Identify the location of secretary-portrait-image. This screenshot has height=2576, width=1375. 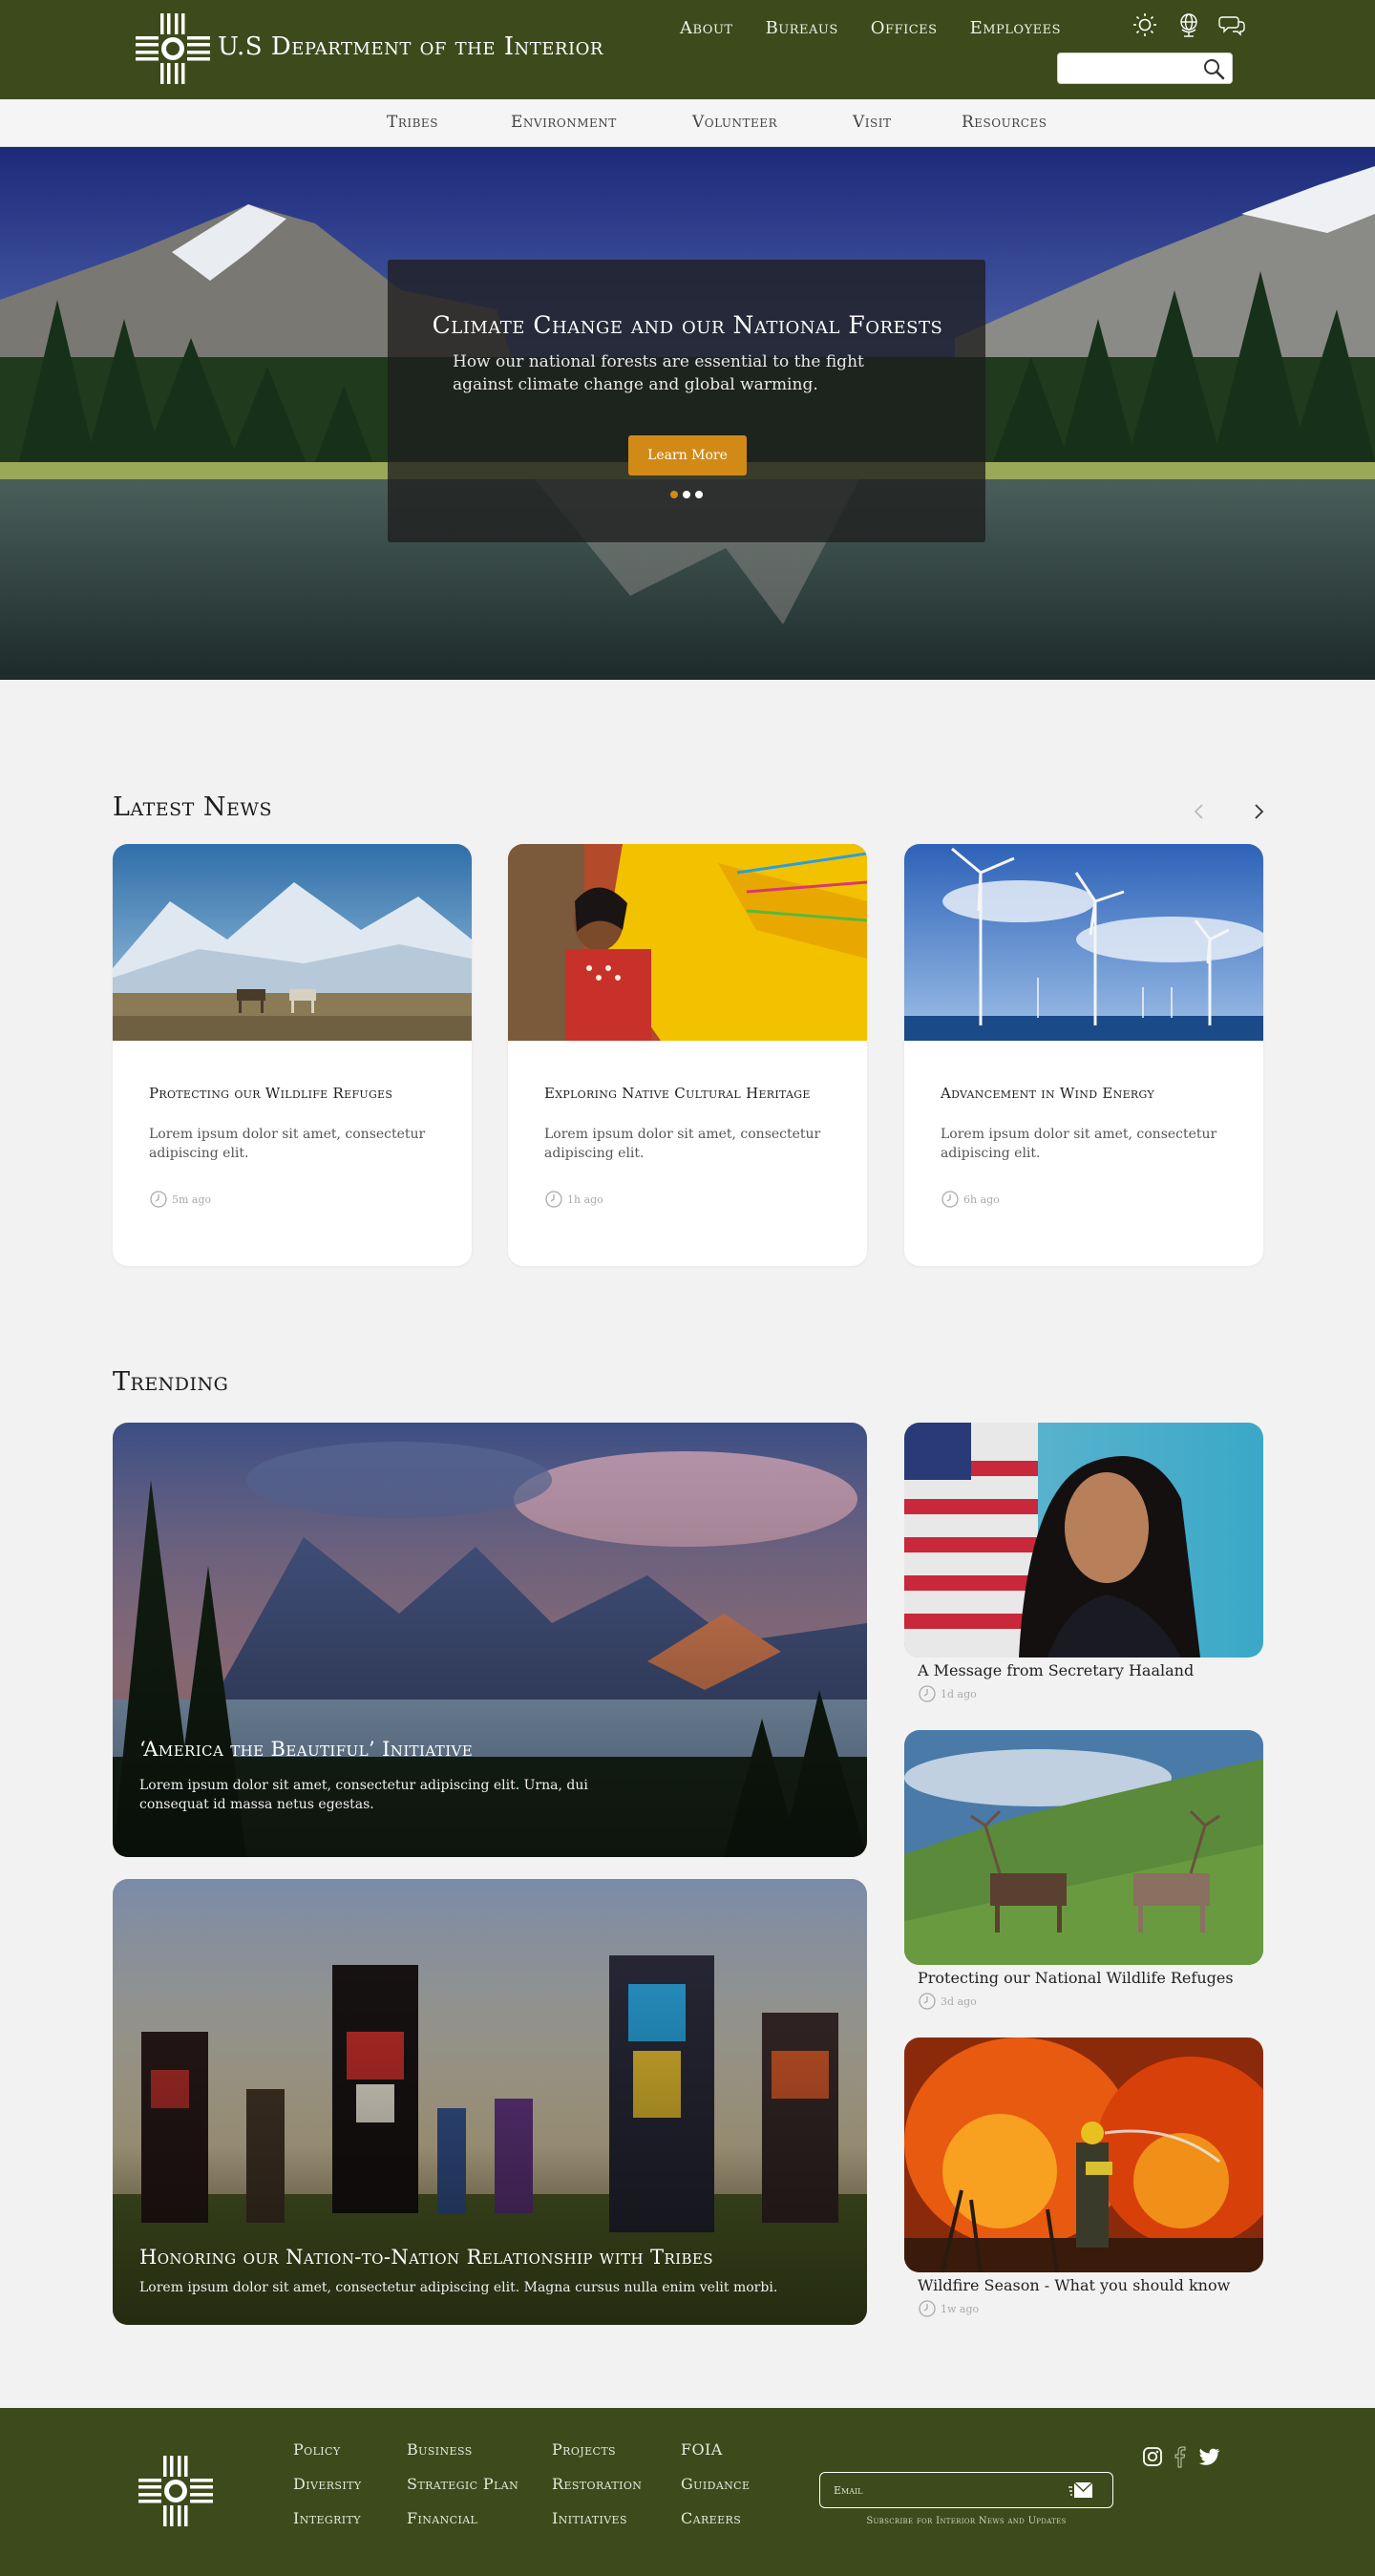
(1083, 1540).